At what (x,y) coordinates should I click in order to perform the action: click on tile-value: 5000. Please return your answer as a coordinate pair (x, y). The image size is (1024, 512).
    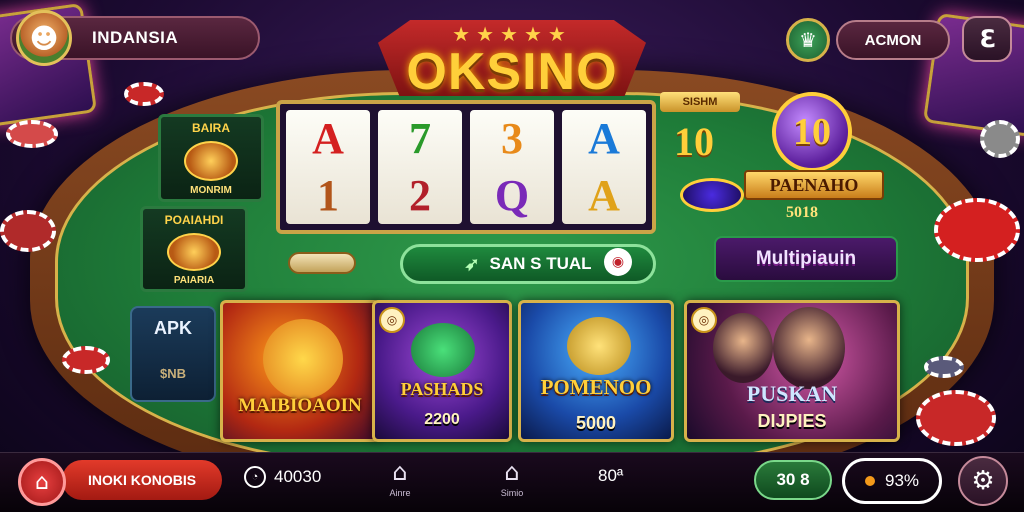
    Looking at the image, I should click on (596, 423).